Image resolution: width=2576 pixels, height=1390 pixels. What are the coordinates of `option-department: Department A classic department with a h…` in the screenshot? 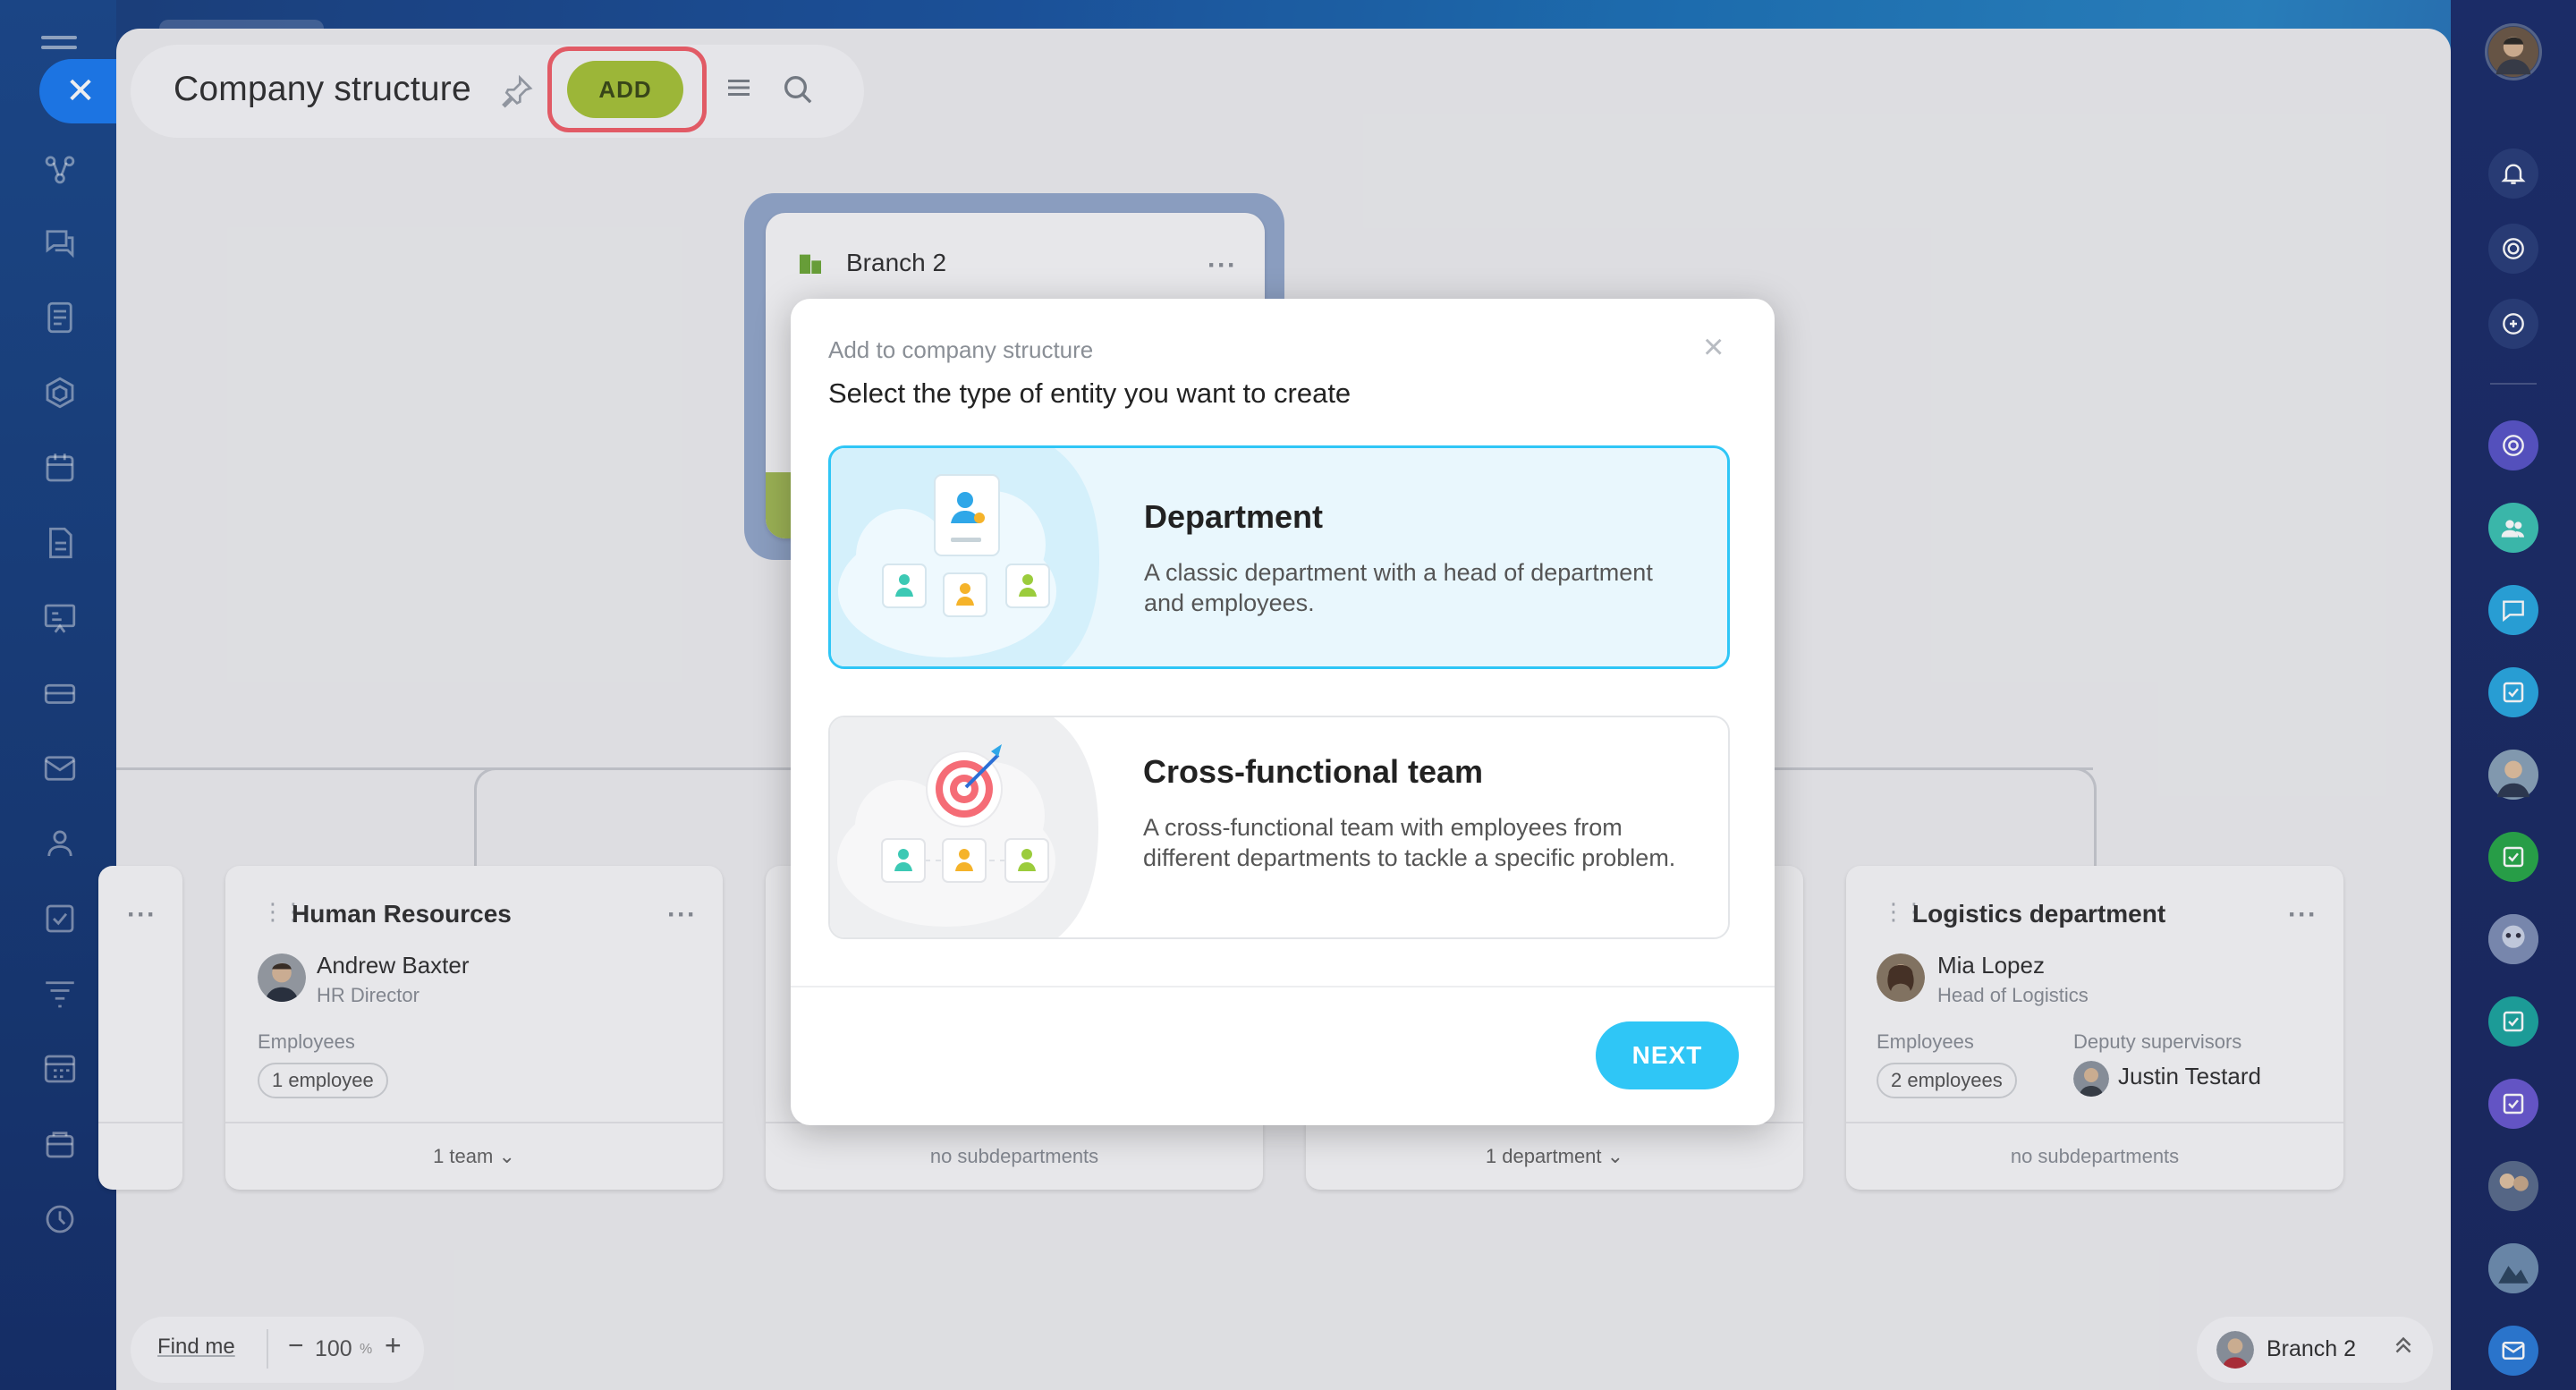 It's located at (1279, 557).